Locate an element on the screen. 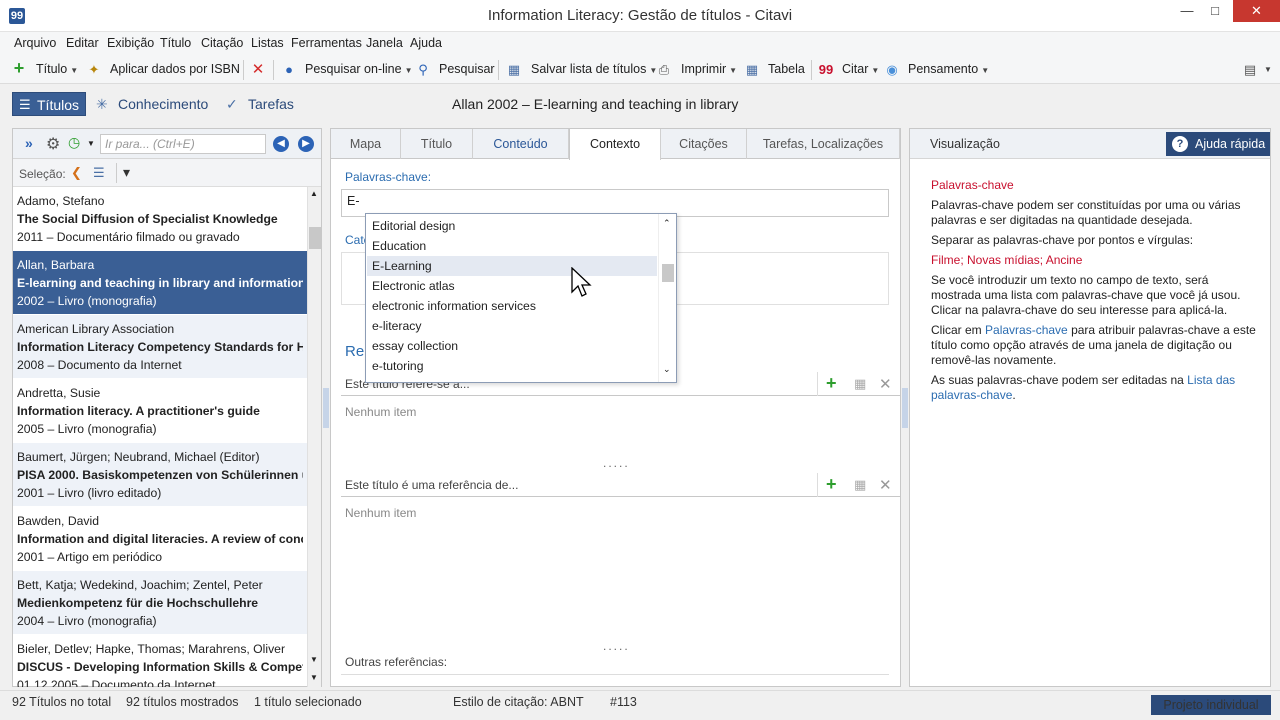 The height and width of the screenshot is (720, 1280). menu-janela: Janela is located at coordinates (384, 43).